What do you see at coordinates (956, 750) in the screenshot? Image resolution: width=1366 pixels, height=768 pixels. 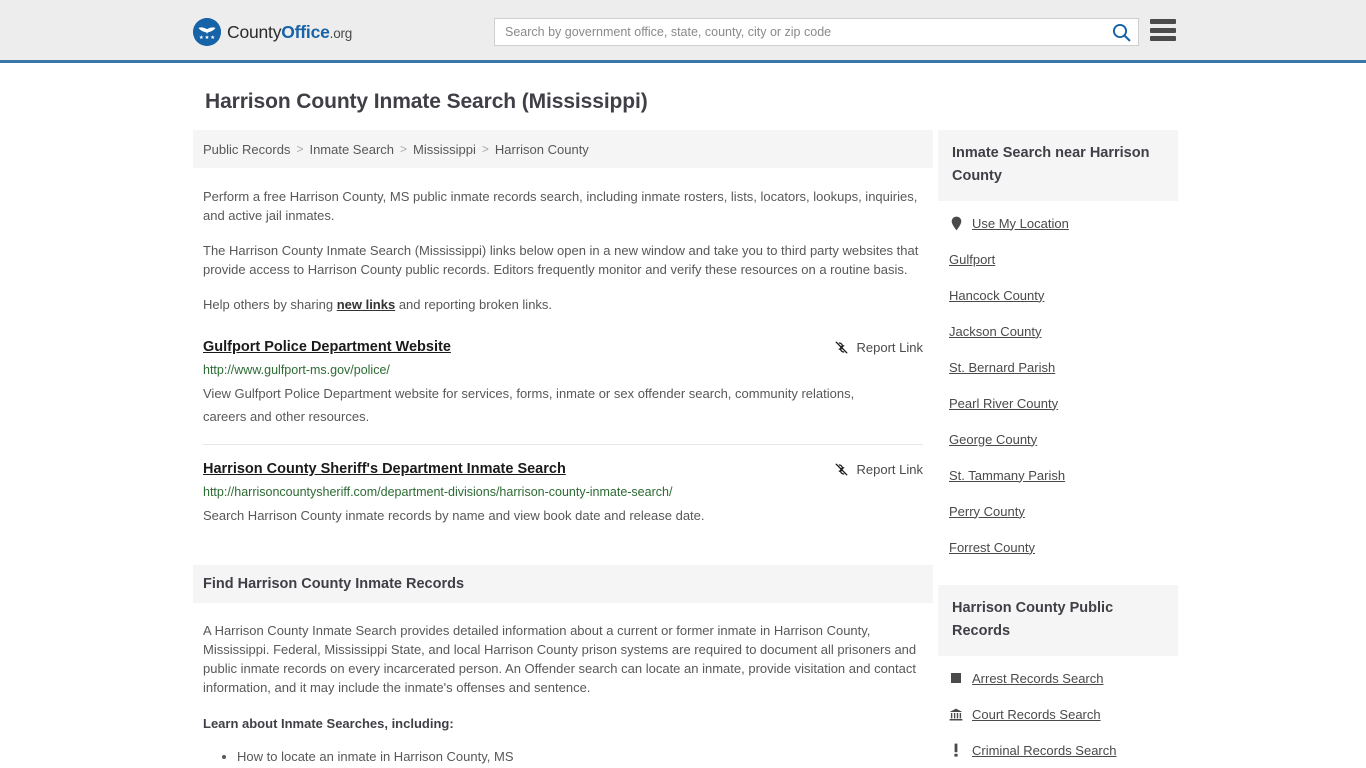 I see `exclamation-icon` at bounding box center [956, 750].